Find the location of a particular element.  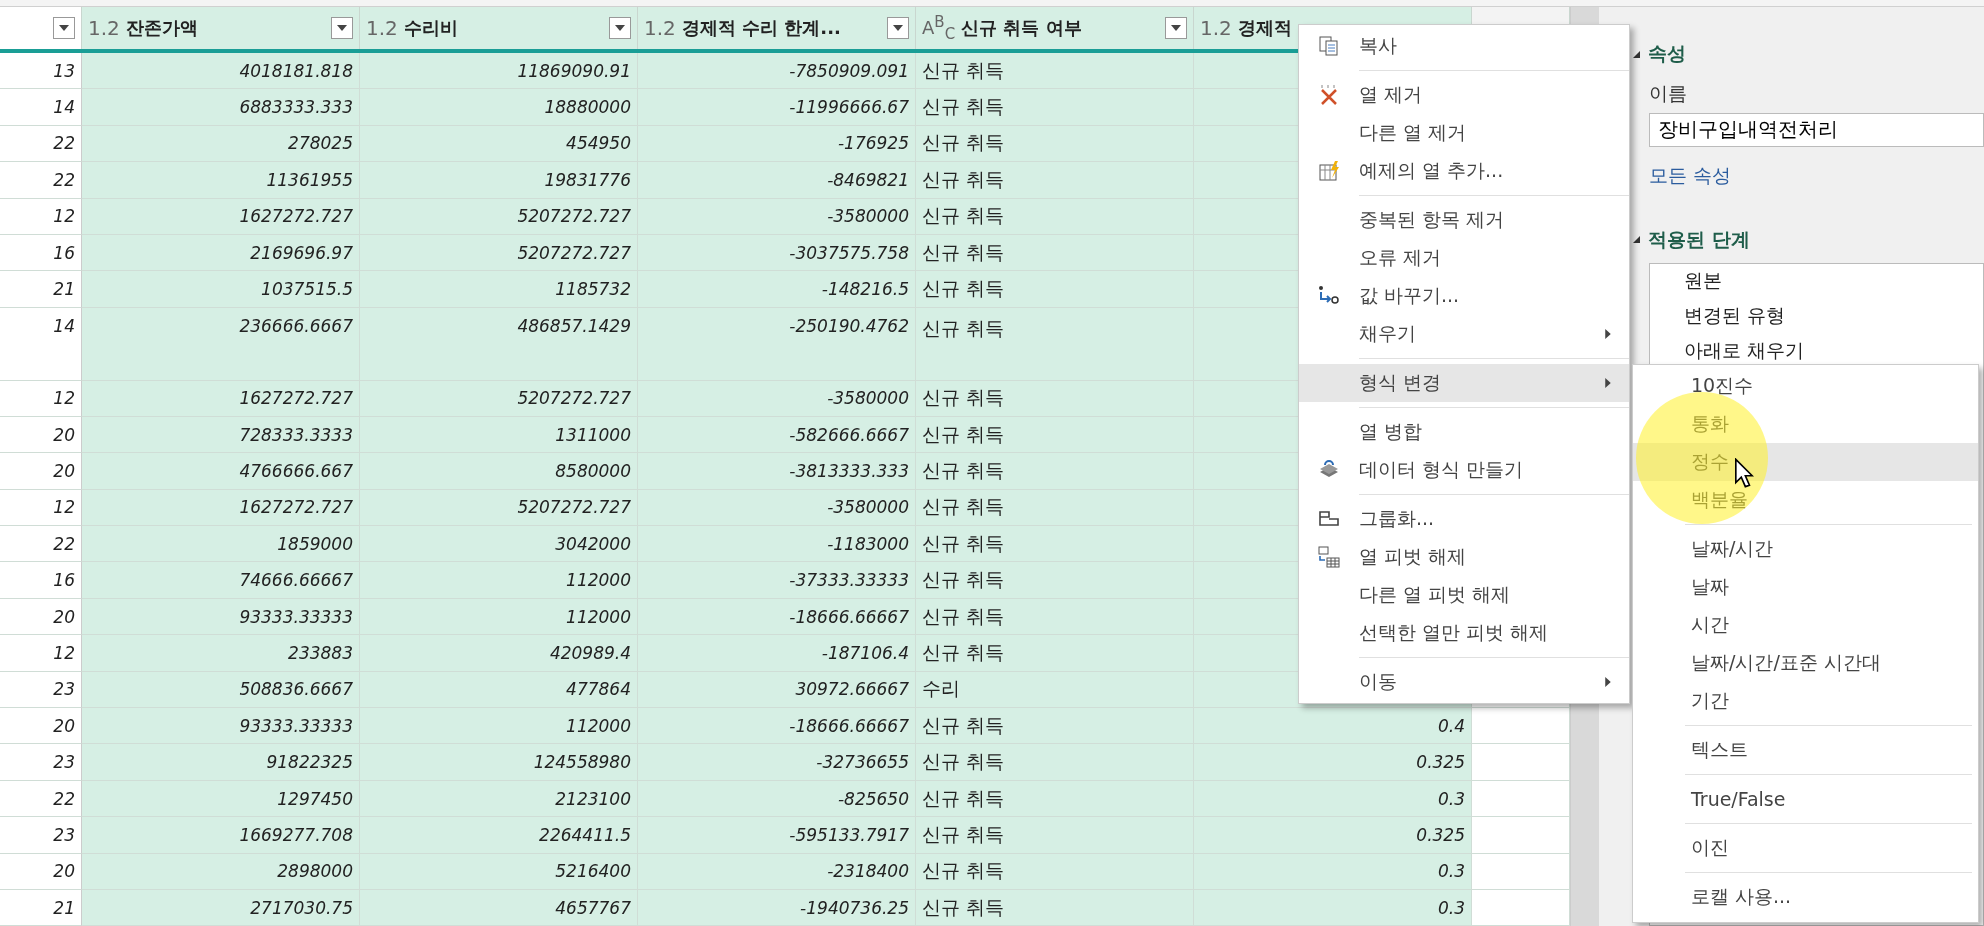

table-cell: 11869090.91 is located at coordinates (499, 71).